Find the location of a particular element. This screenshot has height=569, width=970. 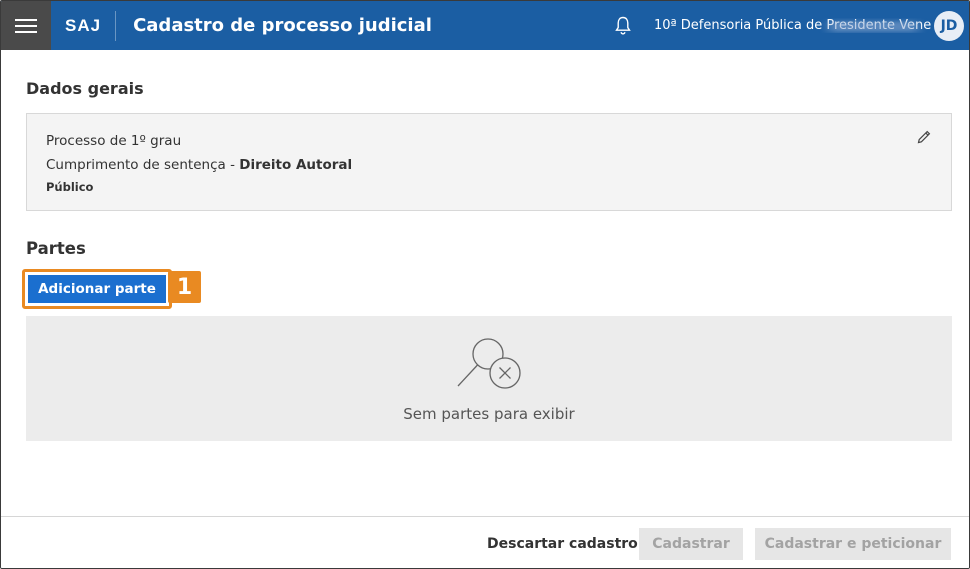

register-and-petition-button: Cadastrar e peticionar is located at coordinates (853, 544).